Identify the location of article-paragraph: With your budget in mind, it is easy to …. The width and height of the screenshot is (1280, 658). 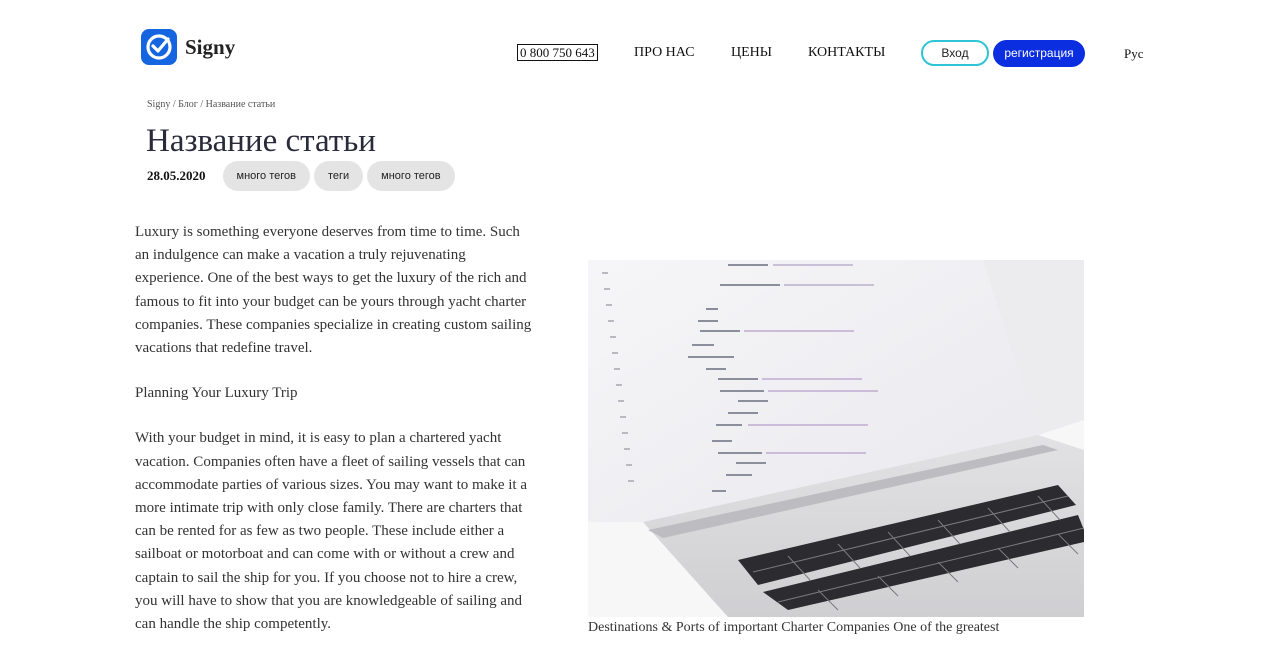
(331, 531).